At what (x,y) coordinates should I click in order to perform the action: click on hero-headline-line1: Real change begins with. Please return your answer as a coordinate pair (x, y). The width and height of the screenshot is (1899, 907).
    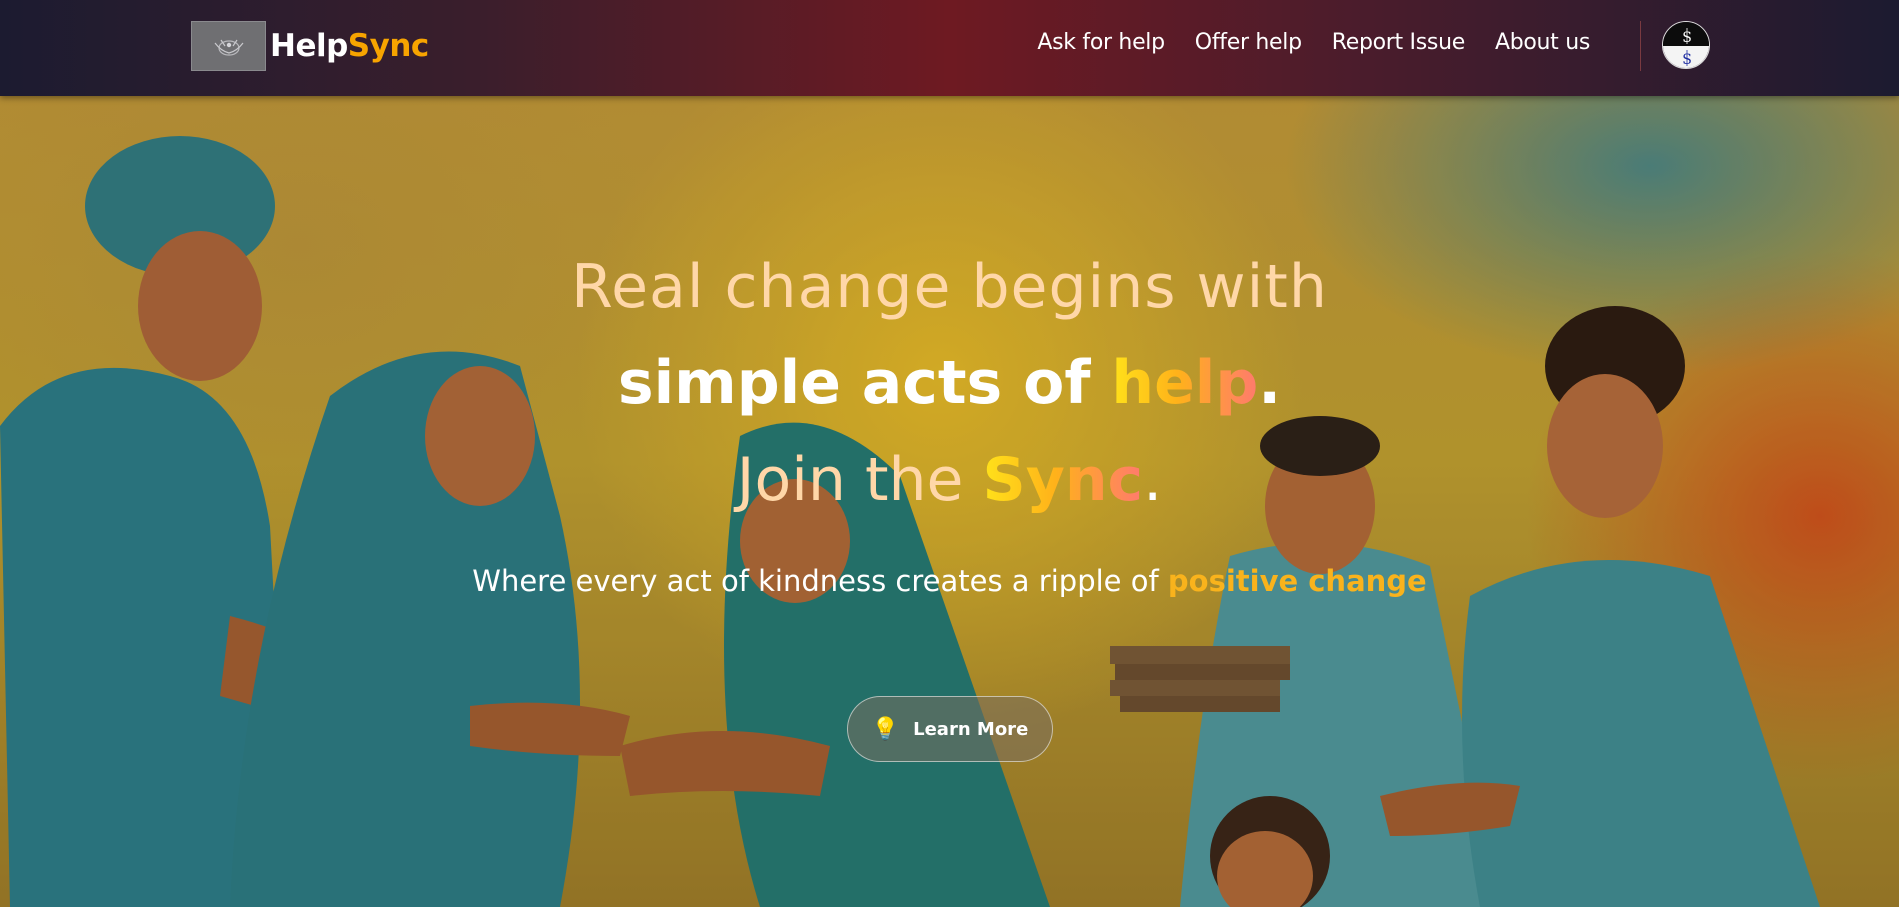
    Looking at the image, I should click on (949, 287).